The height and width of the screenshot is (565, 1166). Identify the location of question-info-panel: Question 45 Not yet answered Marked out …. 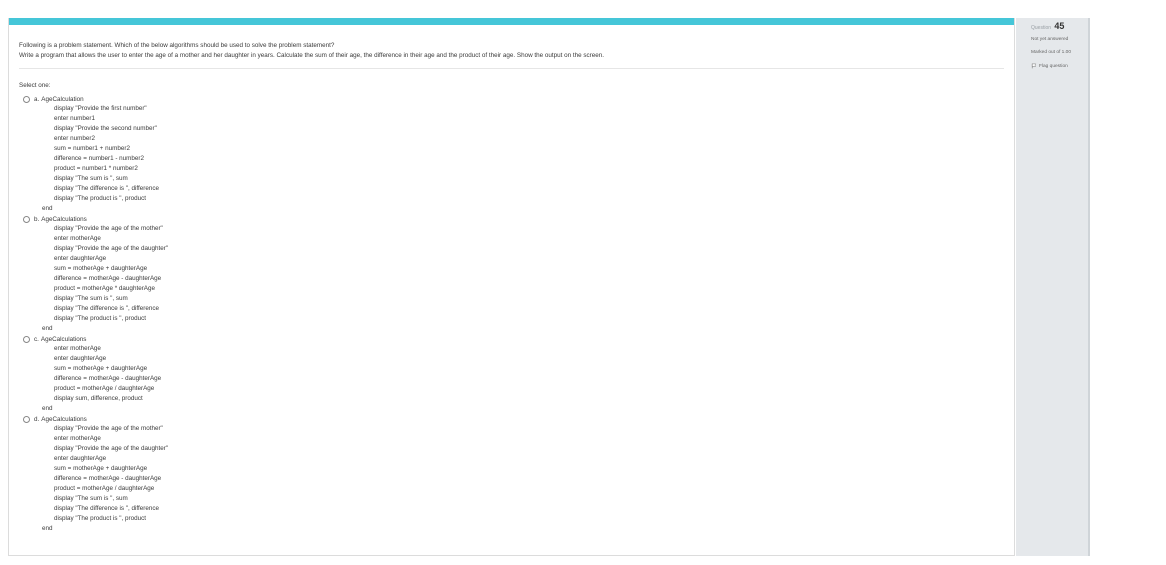
(1053, 287).